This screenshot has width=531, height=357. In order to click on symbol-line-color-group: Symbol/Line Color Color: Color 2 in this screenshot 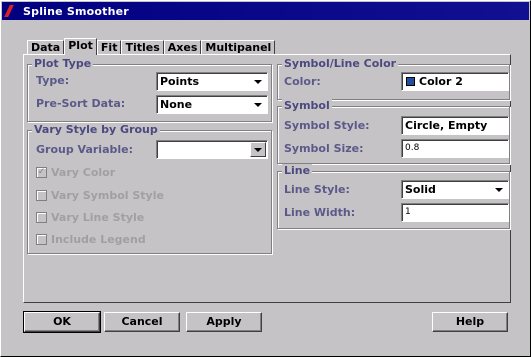, I will do `click(393, 78)`.